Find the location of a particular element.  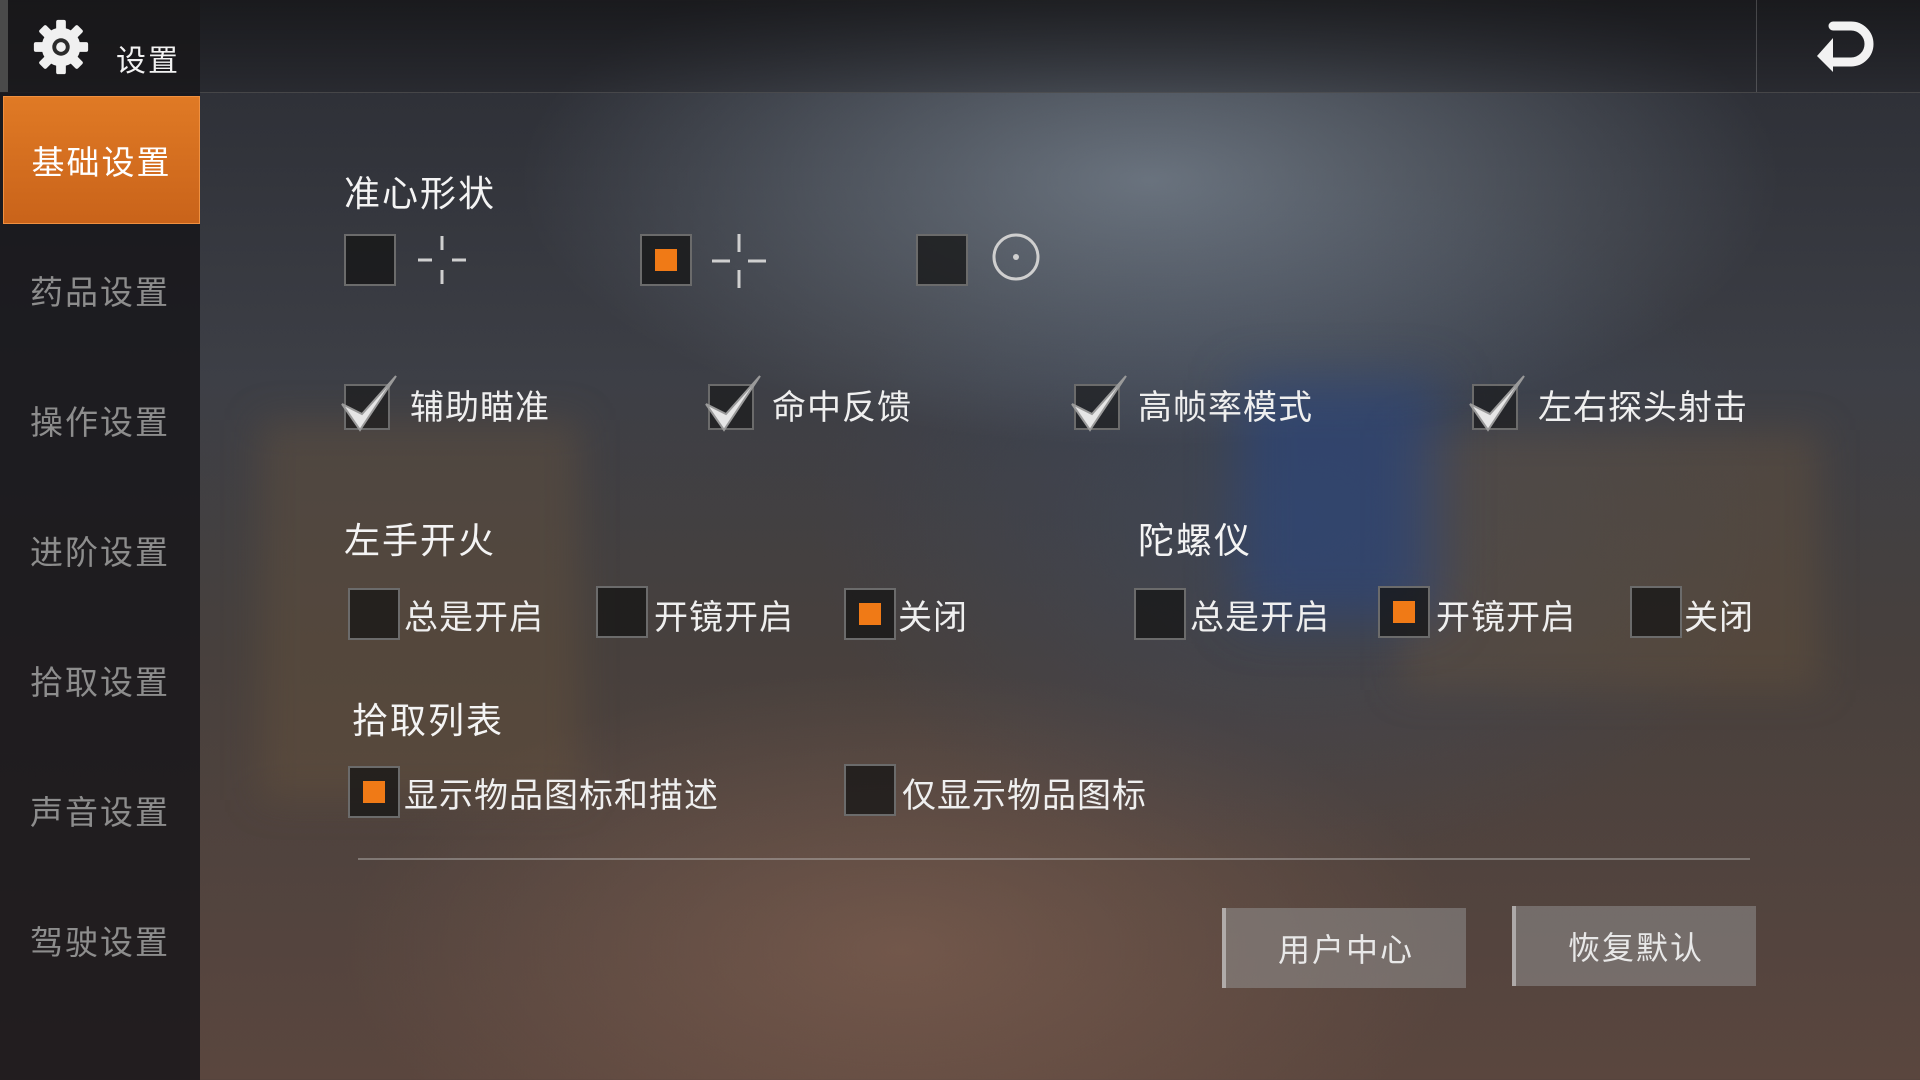

left-fire-scope-checkbox is located at coordinates (622, 612).